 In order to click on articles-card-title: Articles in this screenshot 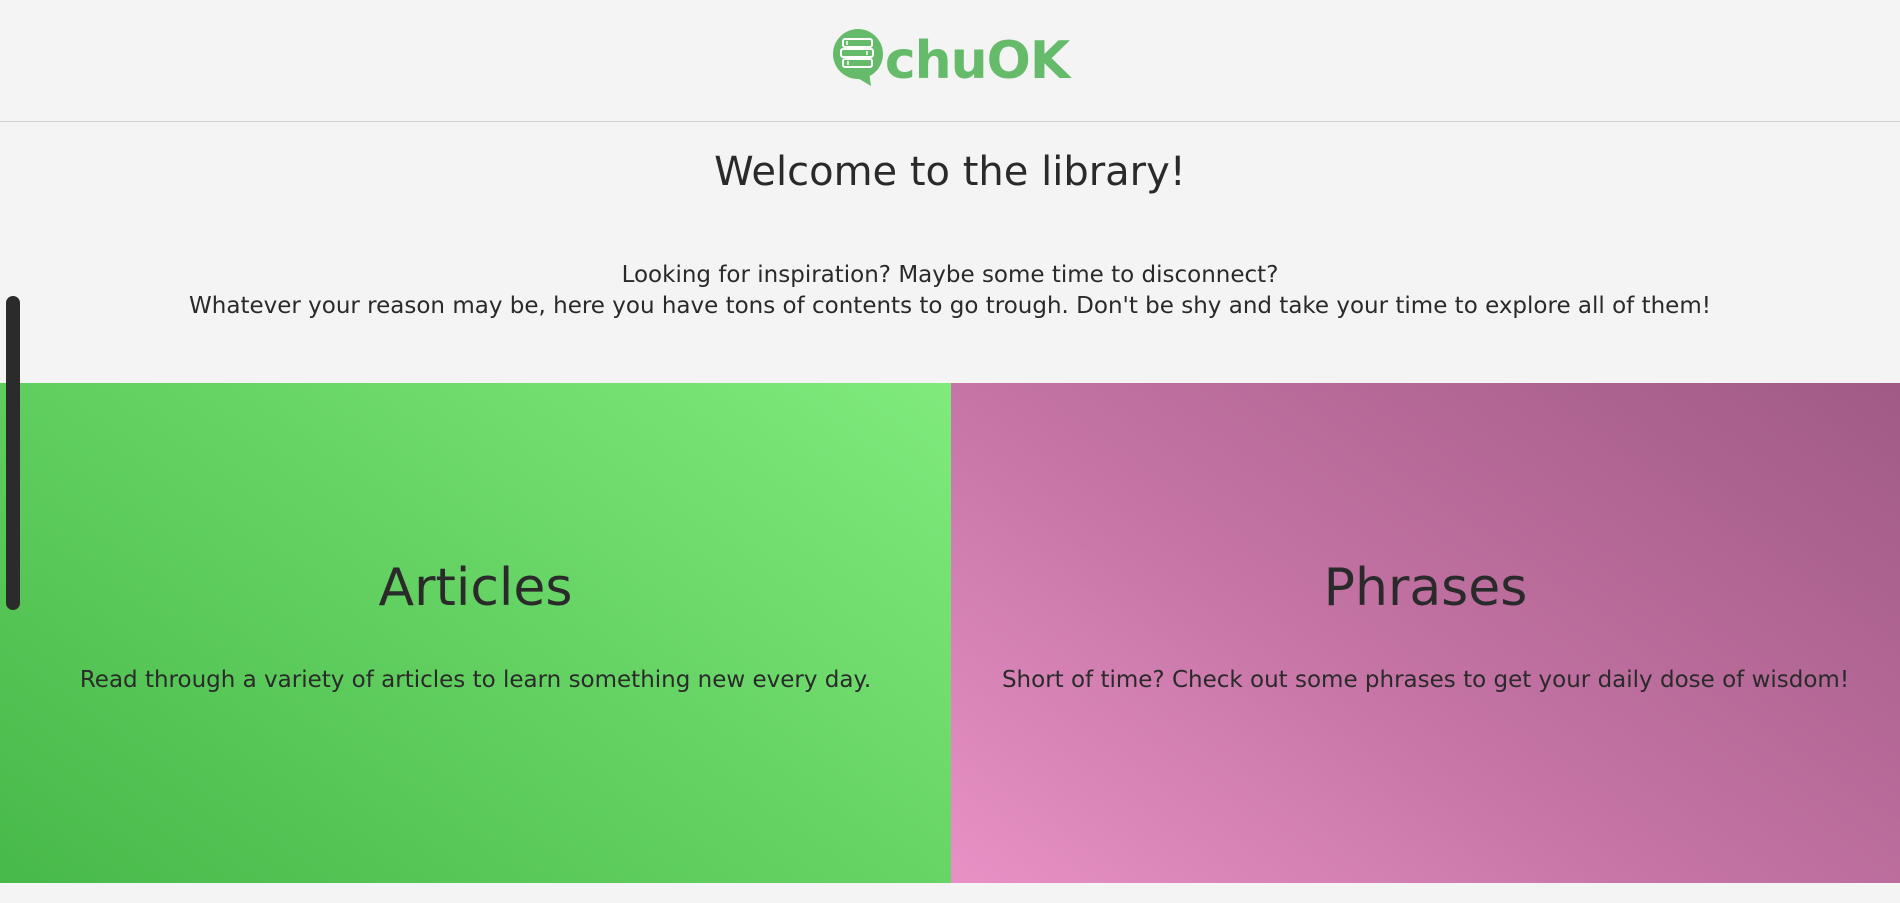, I will do `click(475, 588)`.